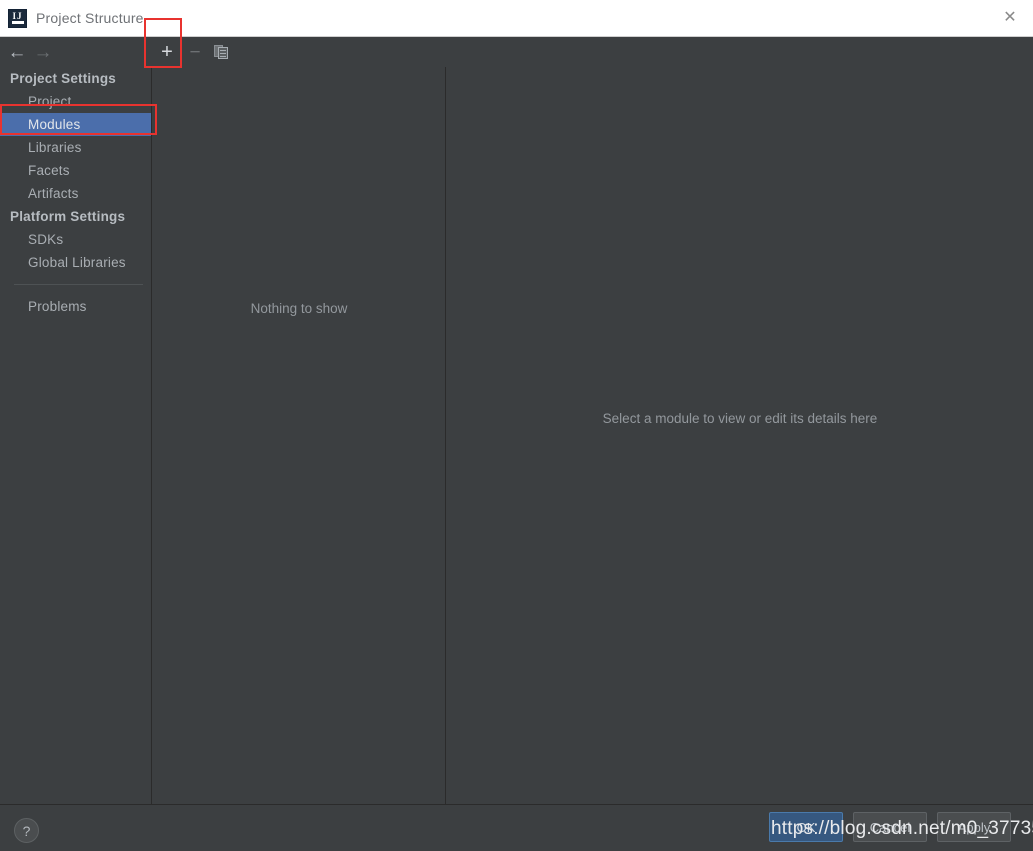 The image size is (1033, 851). Describe the element at coordinates (75, 101) in the screenshot. I see `sidebar-item-project: Project` at that location.